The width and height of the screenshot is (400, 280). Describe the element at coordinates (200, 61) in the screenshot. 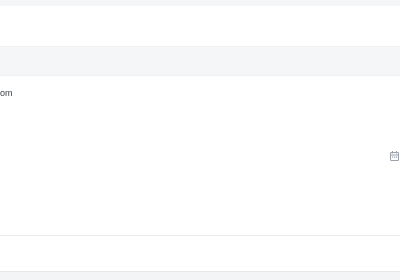

I see `section-header-band` at that location.